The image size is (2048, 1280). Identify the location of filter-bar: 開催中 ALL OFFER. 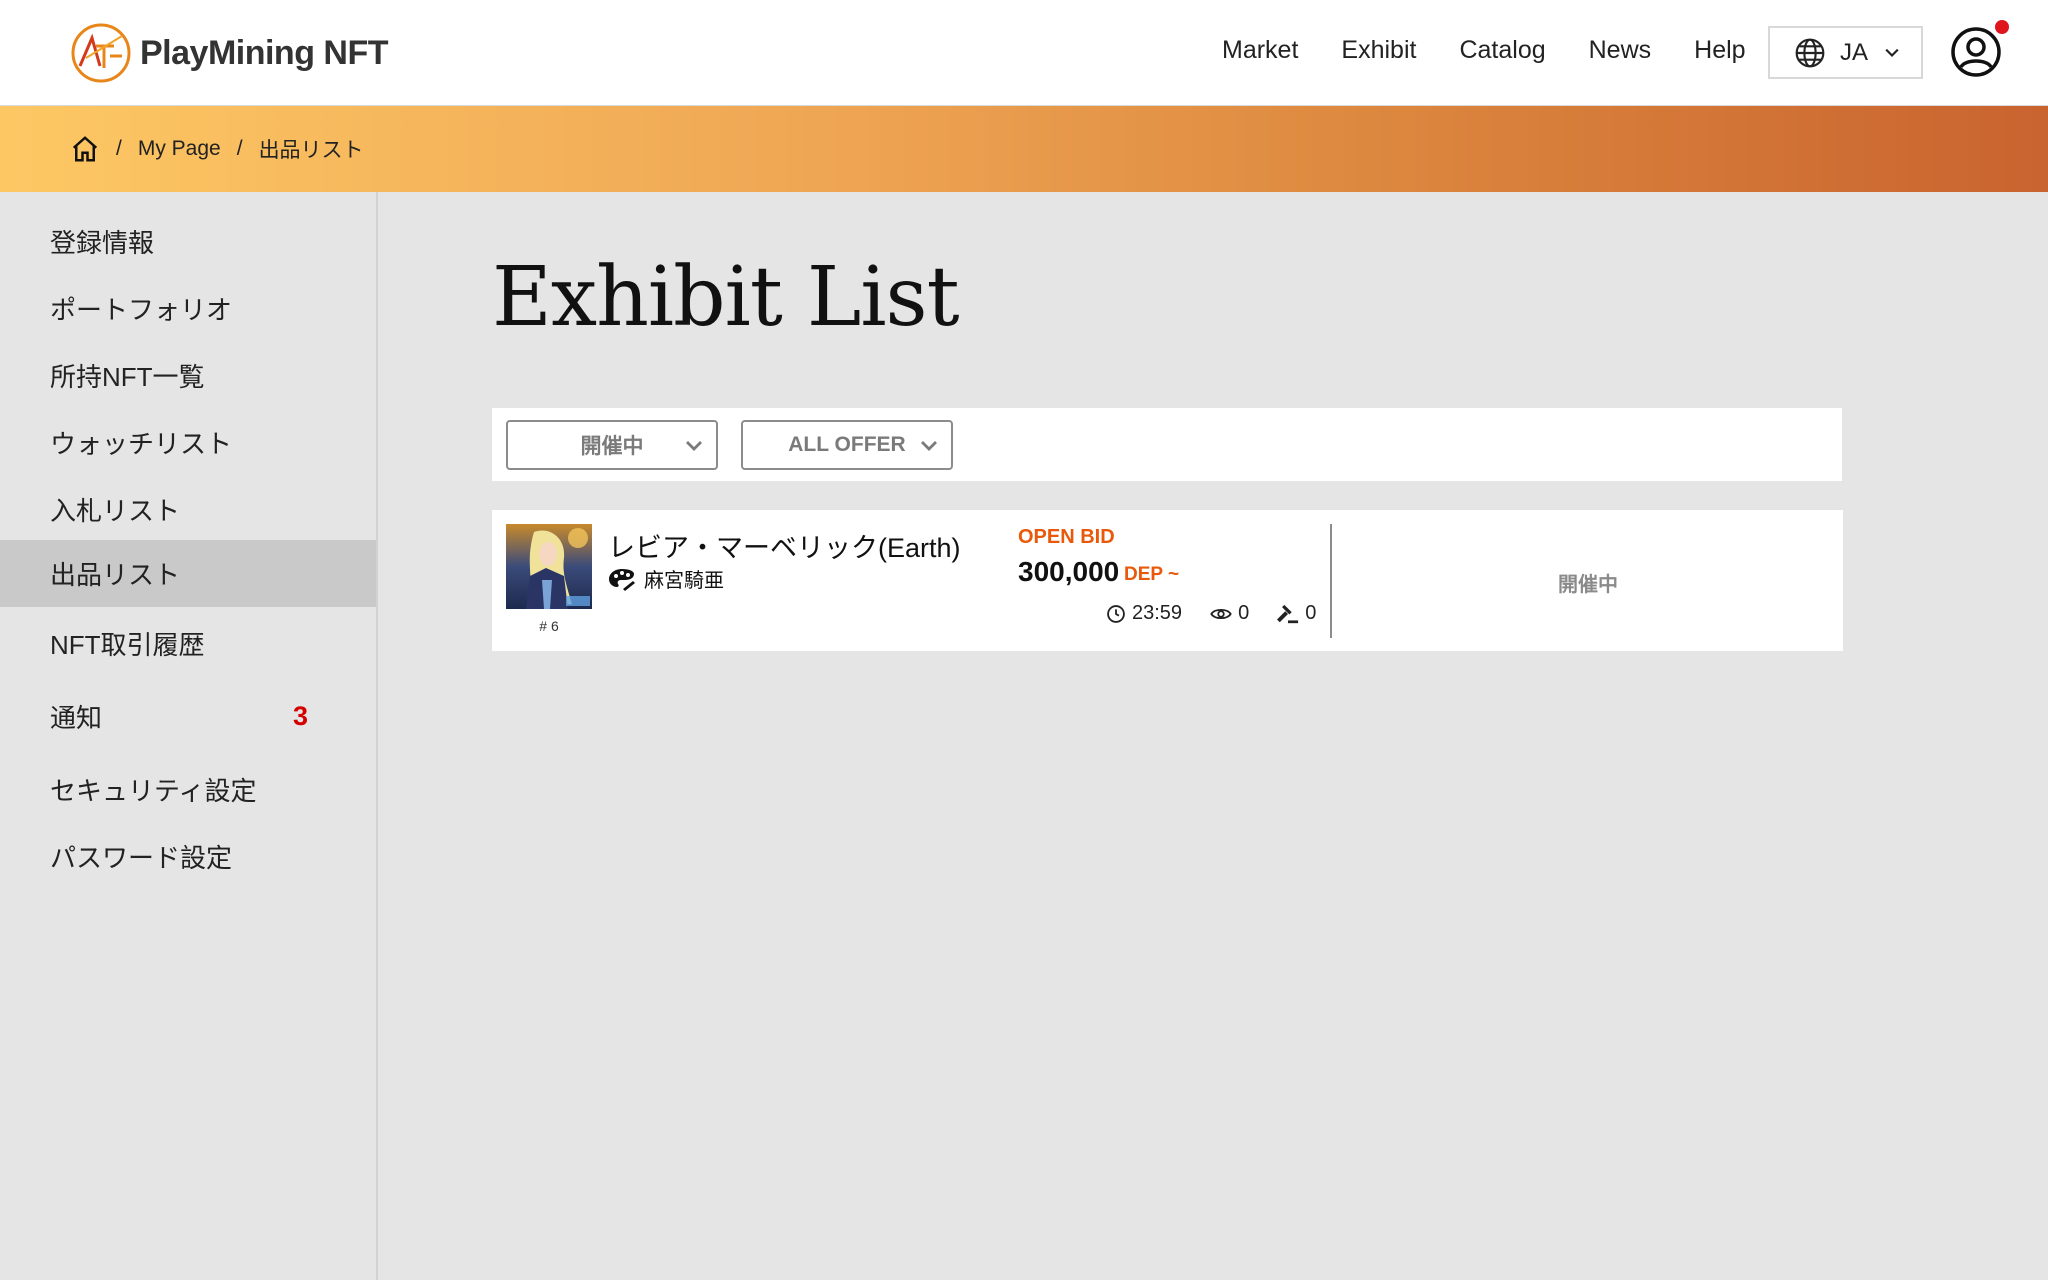
(1167, 444).